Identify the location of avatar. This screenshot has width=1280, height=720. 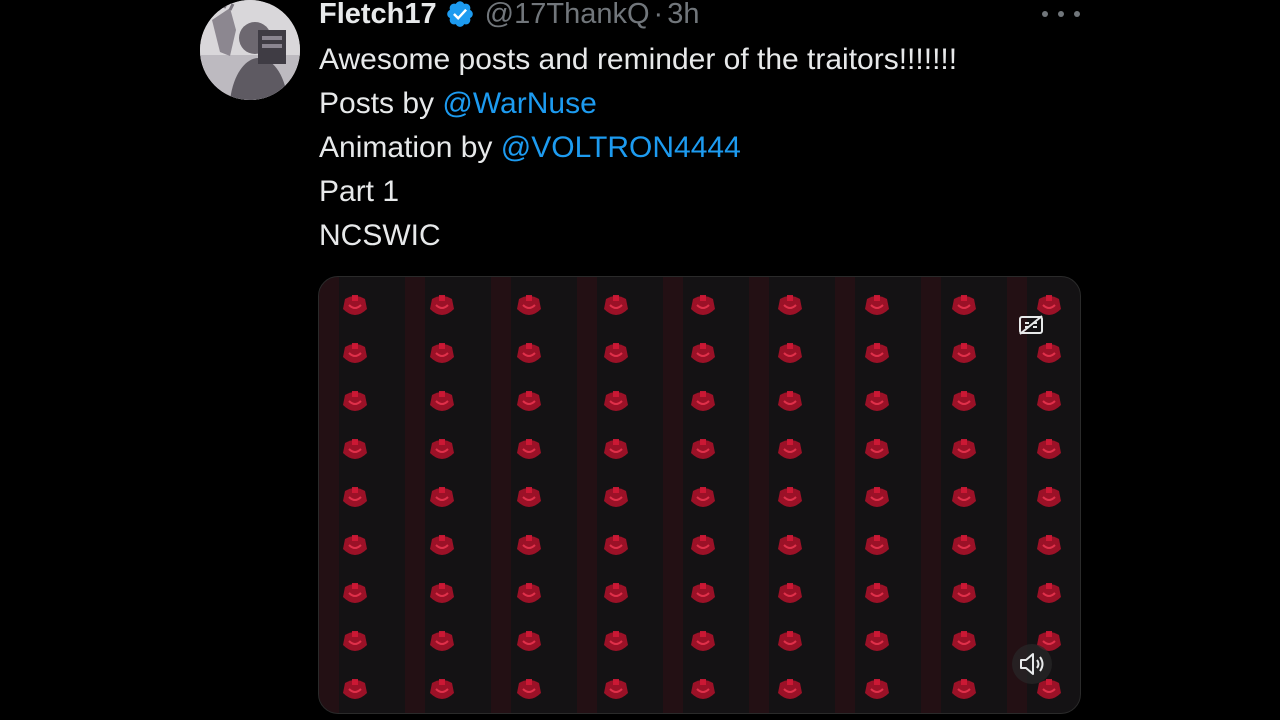
(250, 50).